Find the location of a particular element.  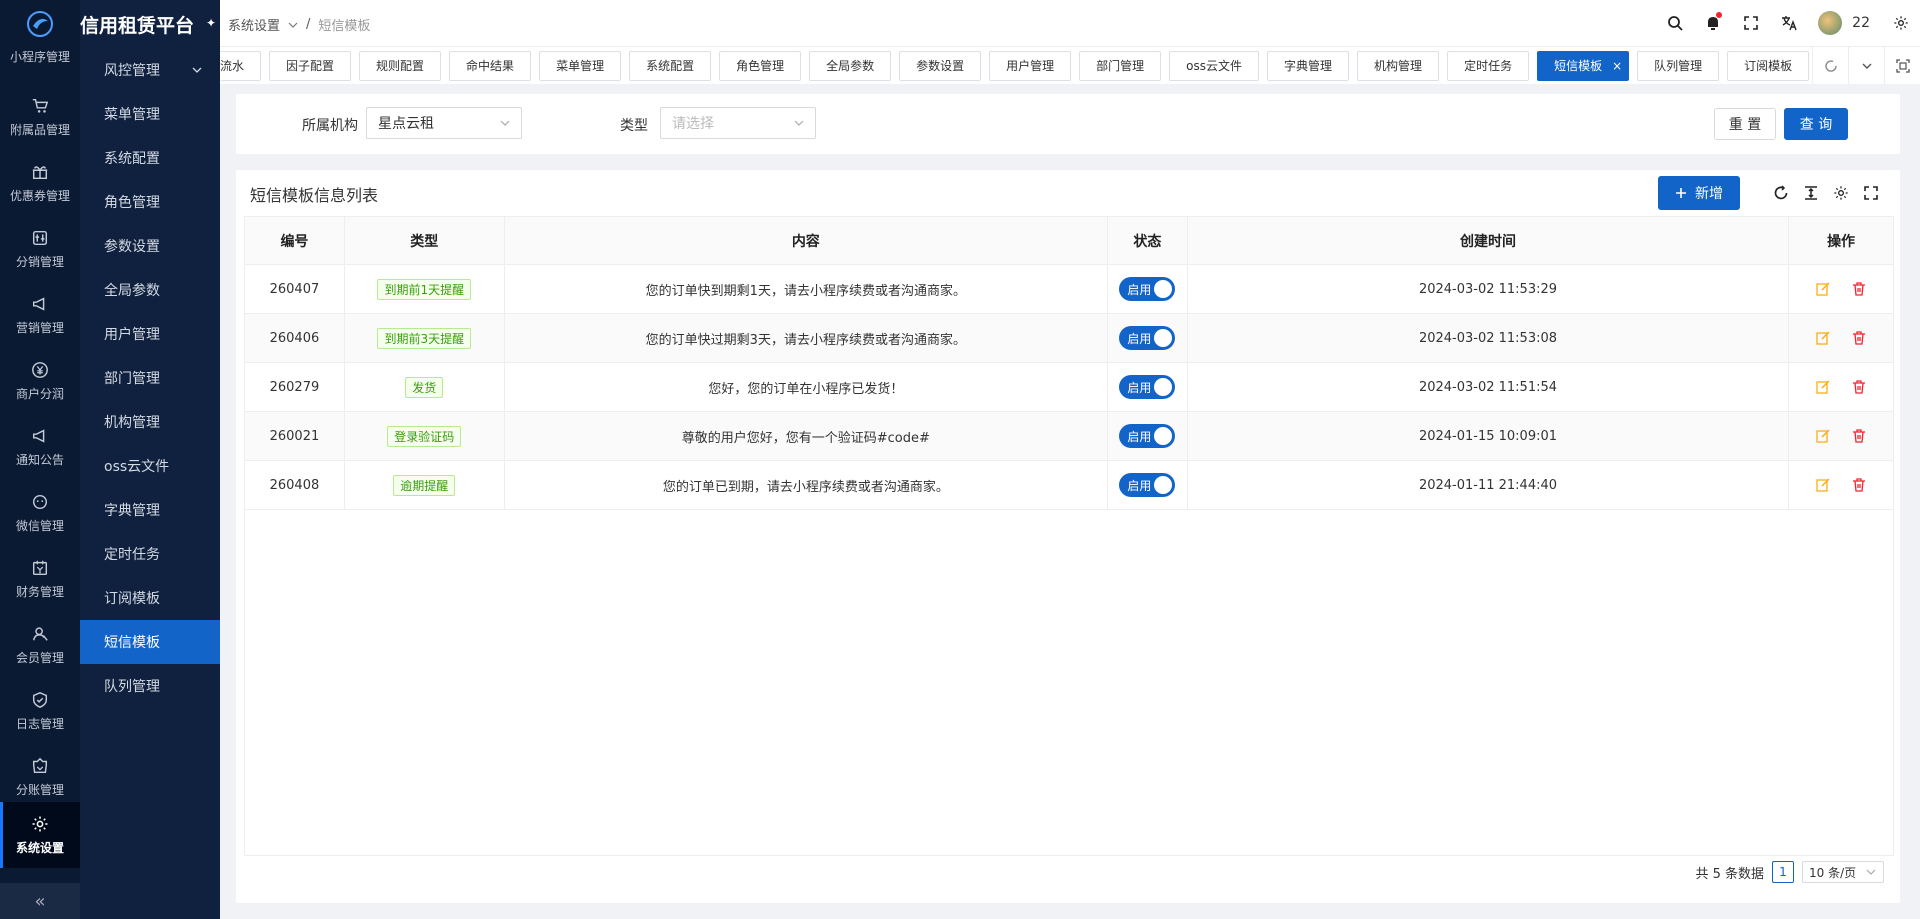

username: 22 is located at coordinates (1861, 23).